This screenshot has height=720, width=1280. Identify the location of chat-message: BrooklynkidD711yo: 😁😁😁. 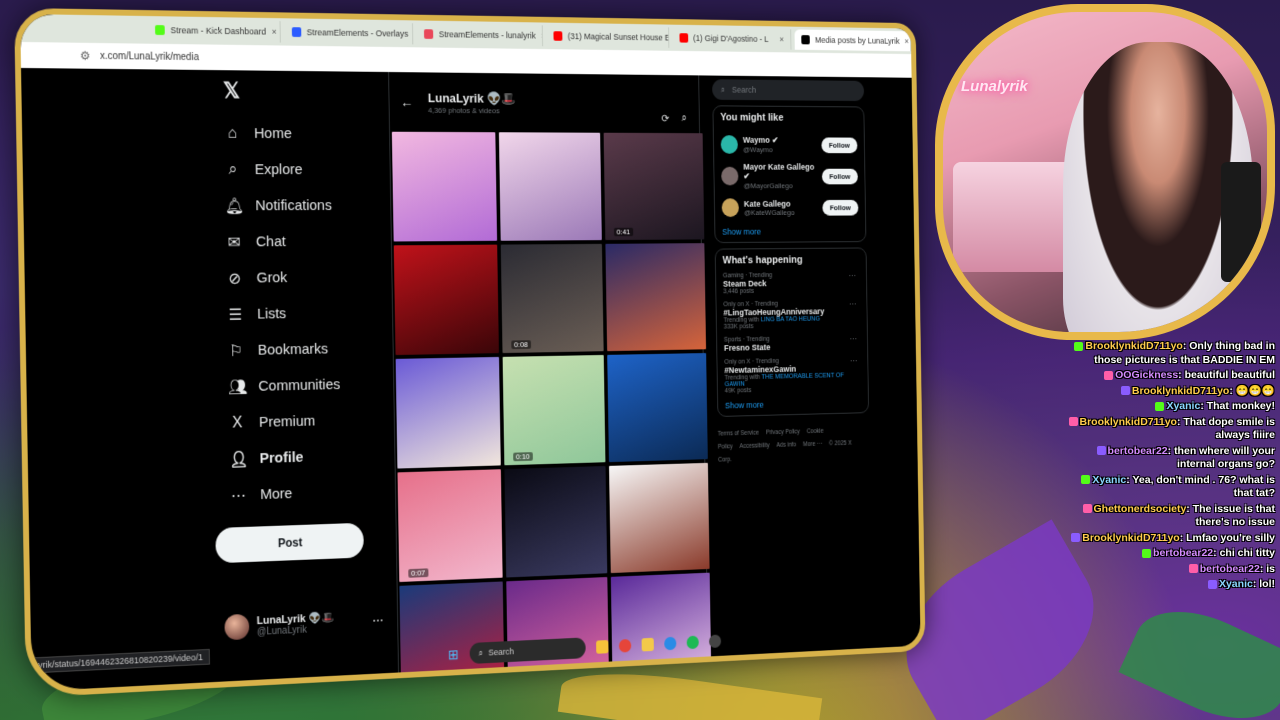
(1170, 392).